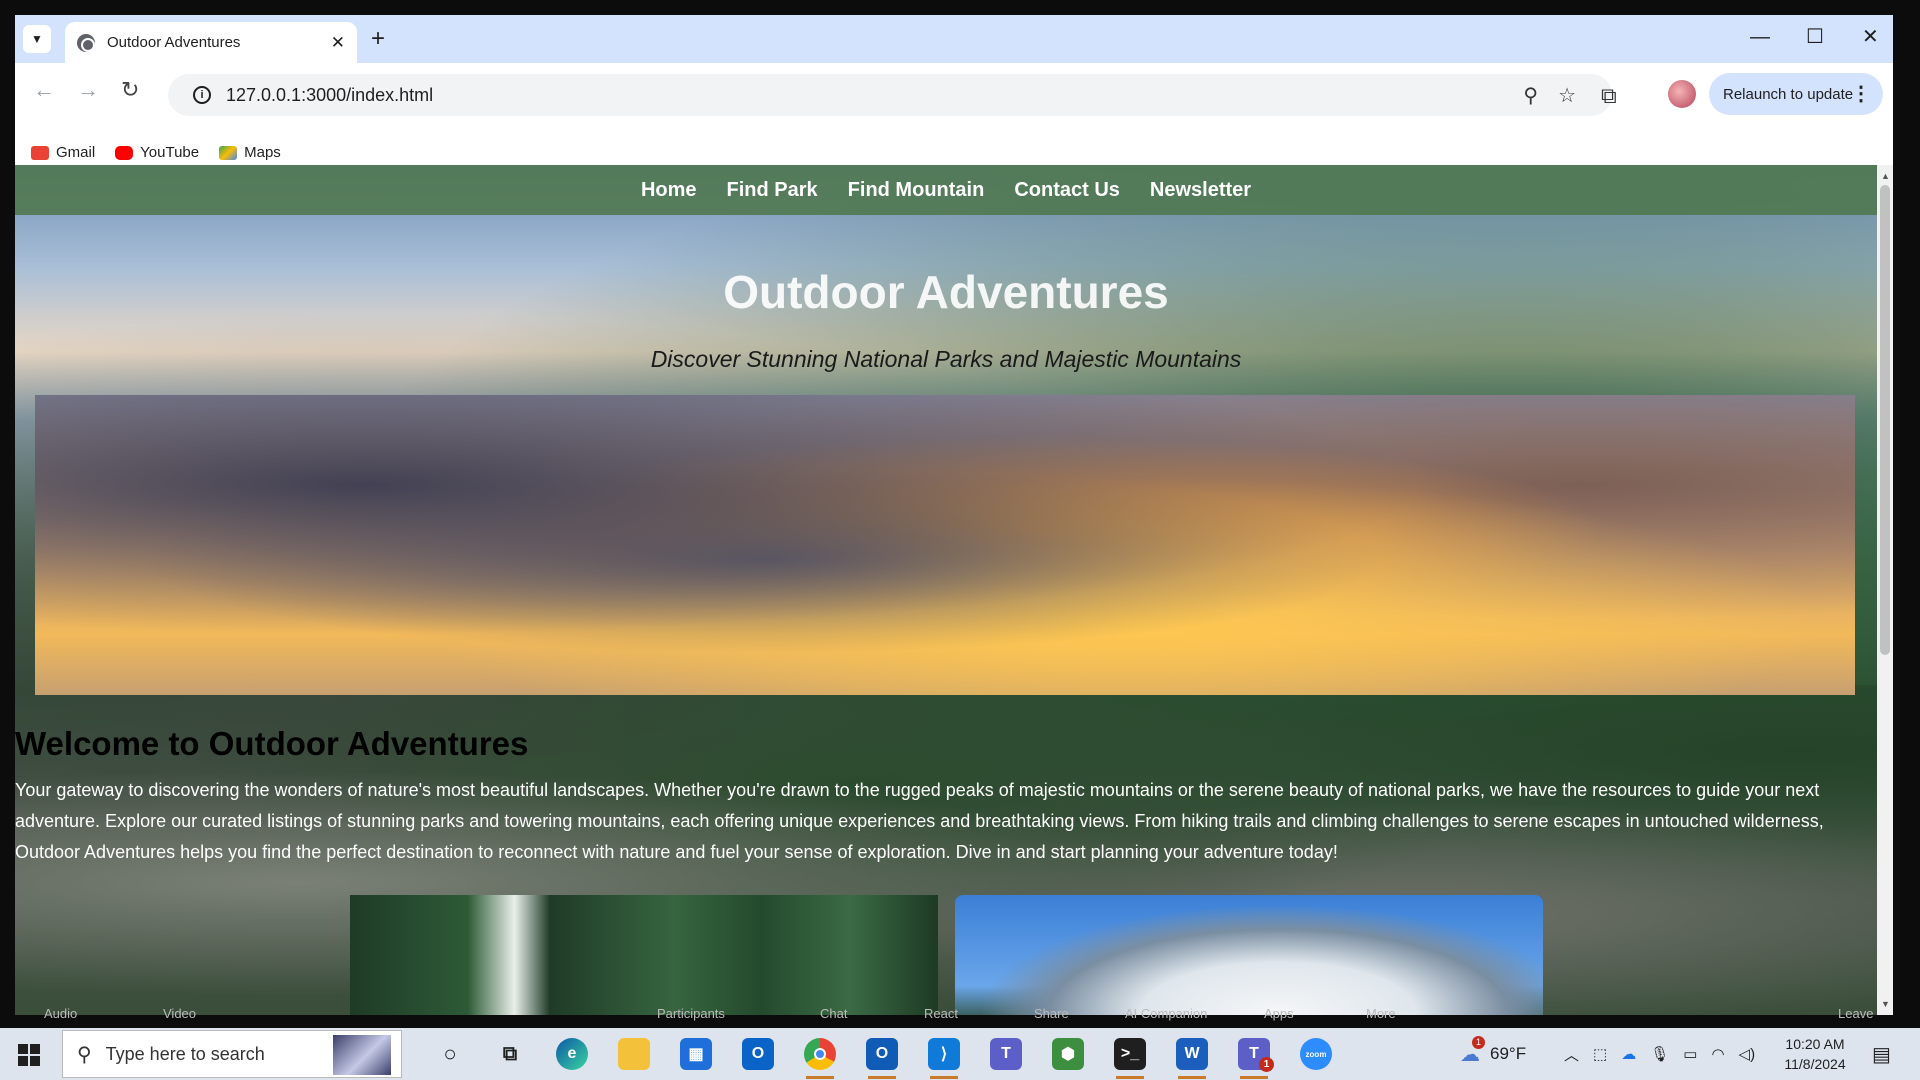  Describe the element at coordinates (362, 1055) in the screenshot. I see `search-highlight-image` at that location.